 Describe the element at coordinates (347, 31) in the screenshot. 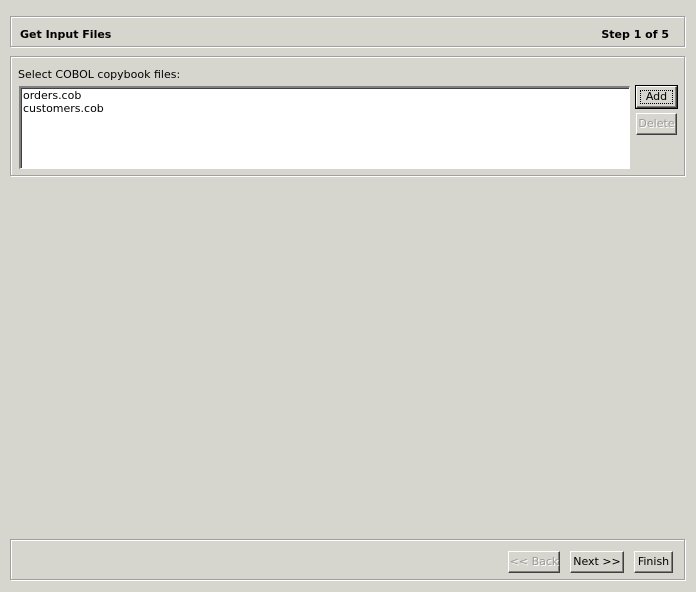

I see `wizard-header: Get Input Files Step 1 of 5` at that location.